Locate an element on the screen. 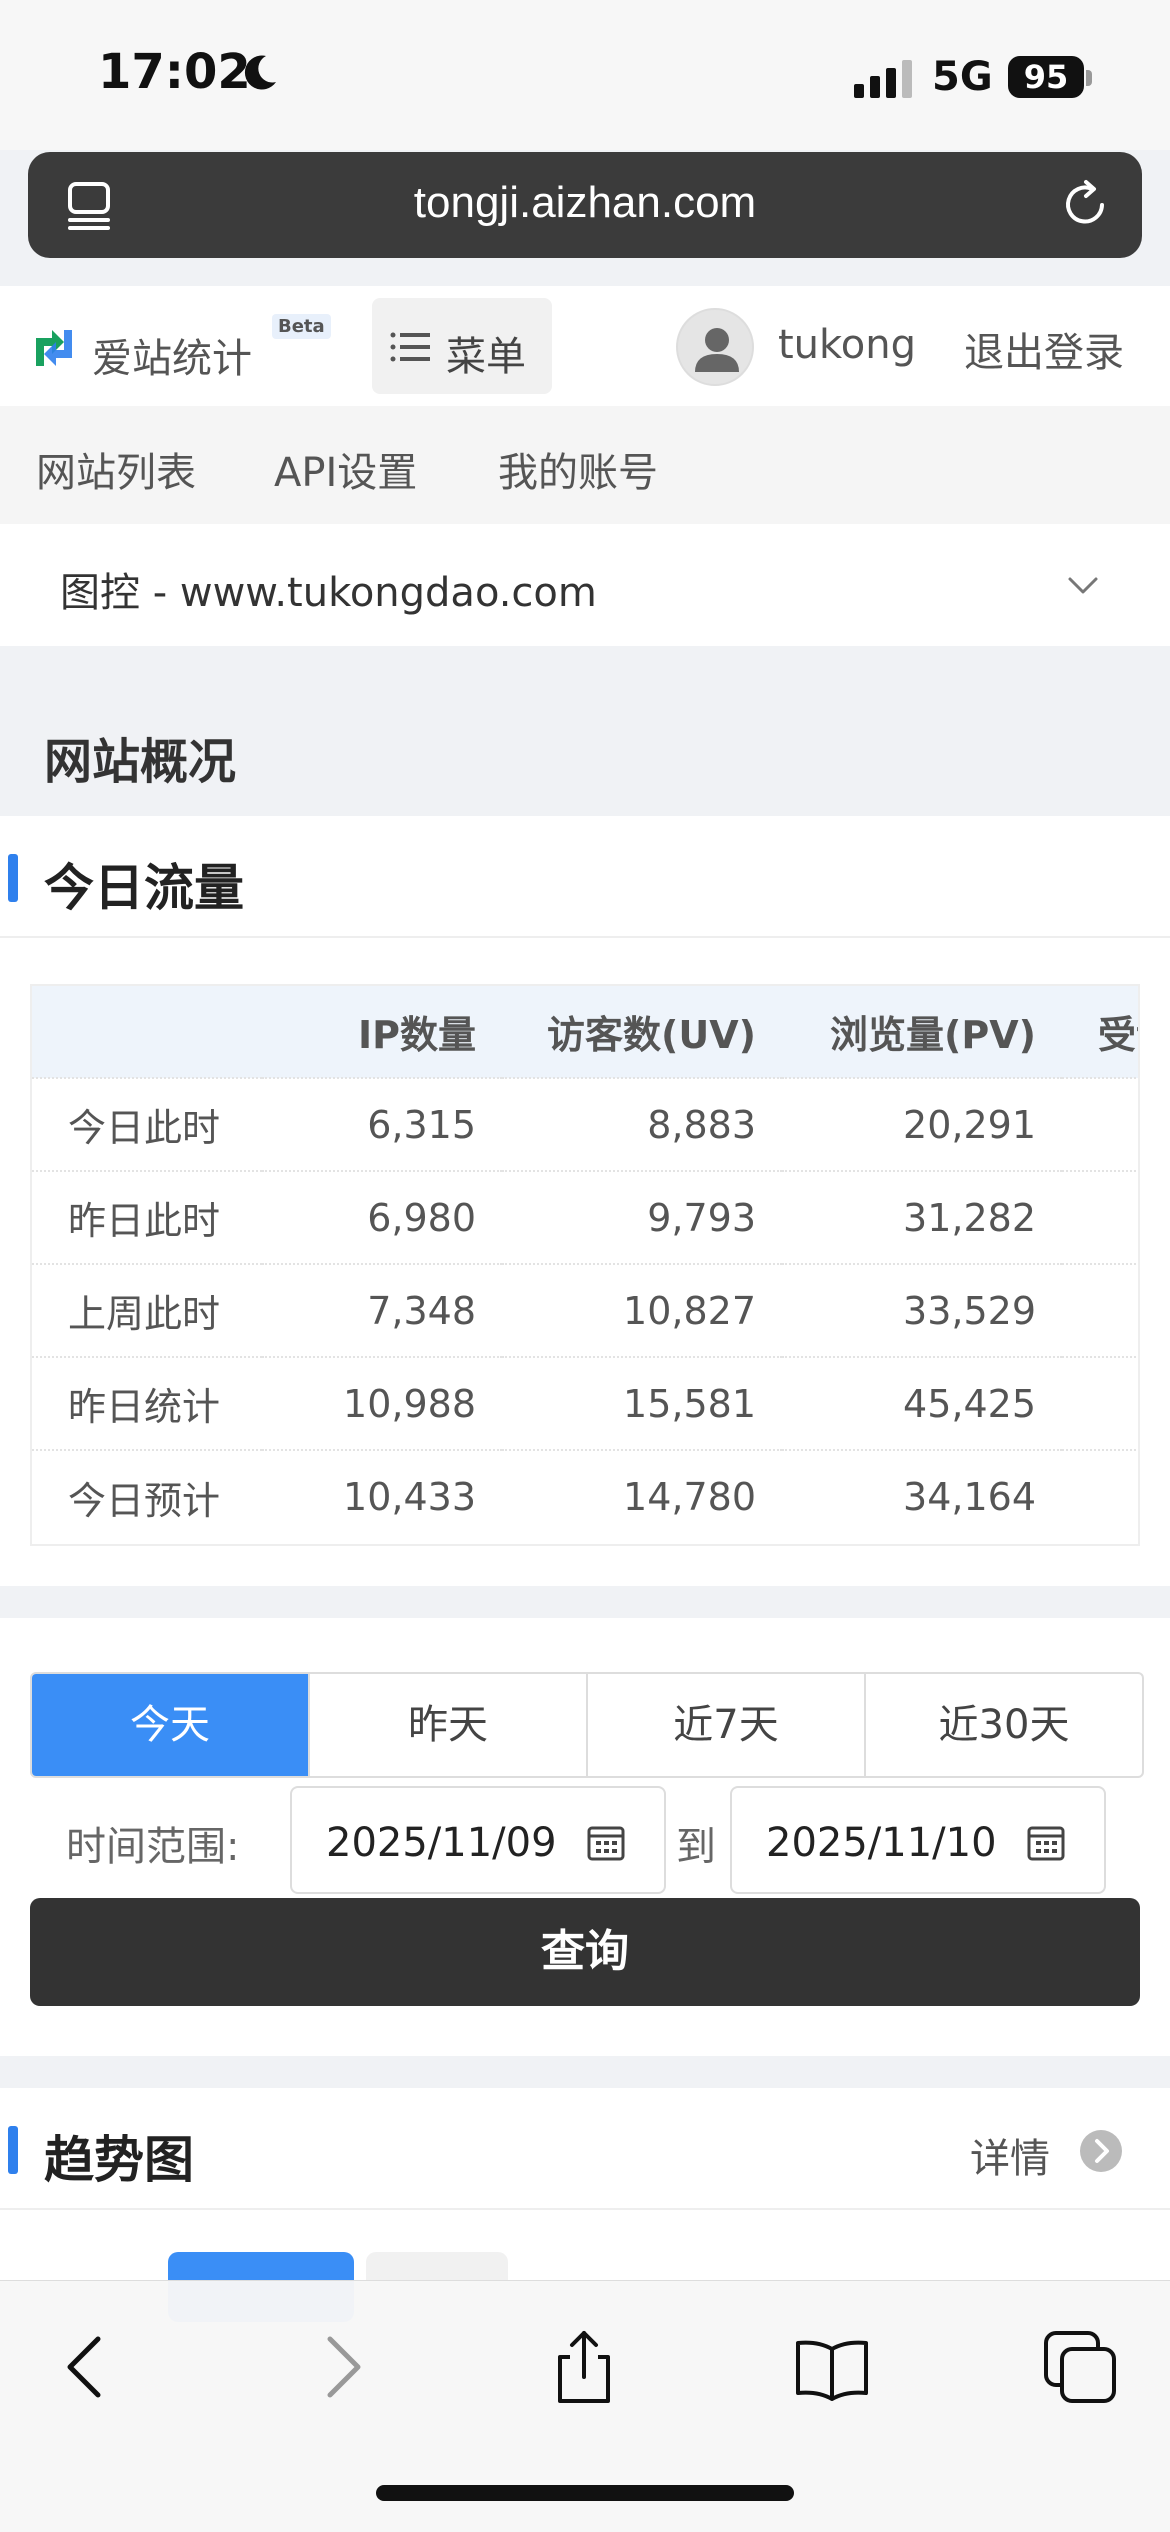  battery-cap is located at coordinates (1089, 78).